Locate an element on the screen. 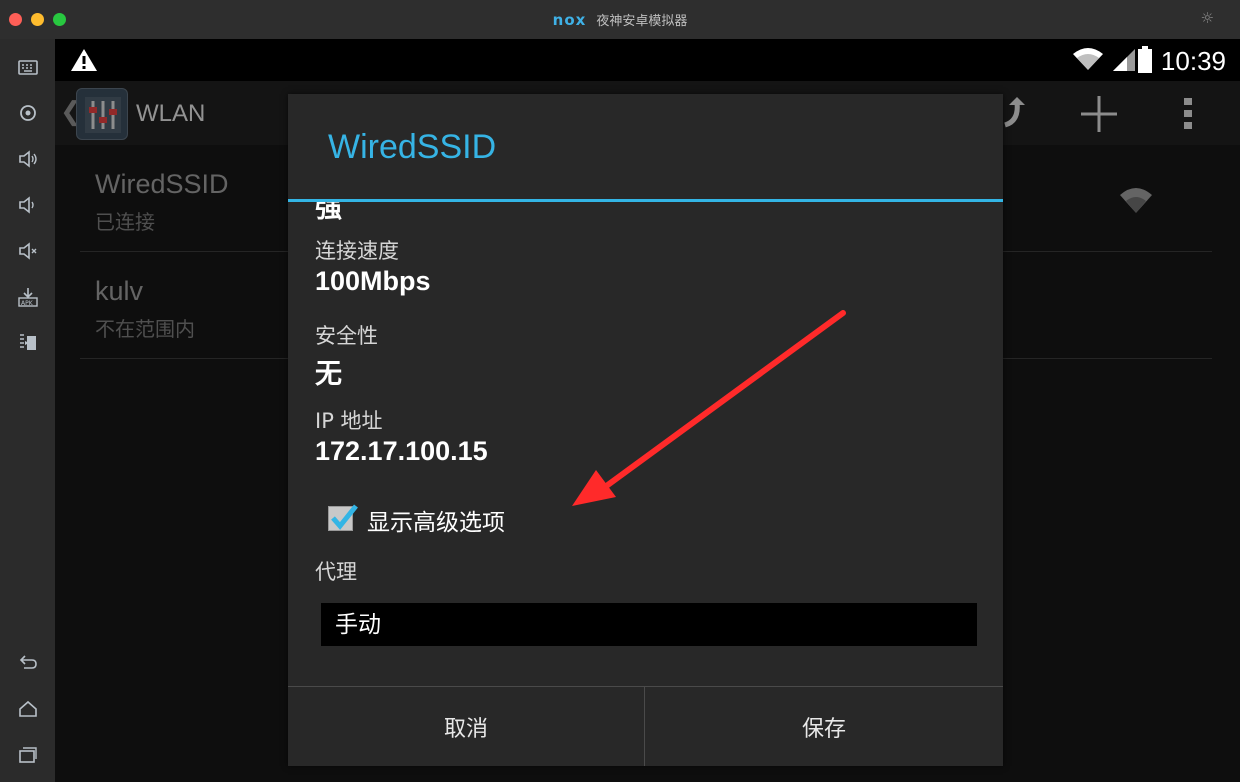 The image size is (1240, 782). app-name: 夜神安卓模拟器 is located at coordinates (642, 21).